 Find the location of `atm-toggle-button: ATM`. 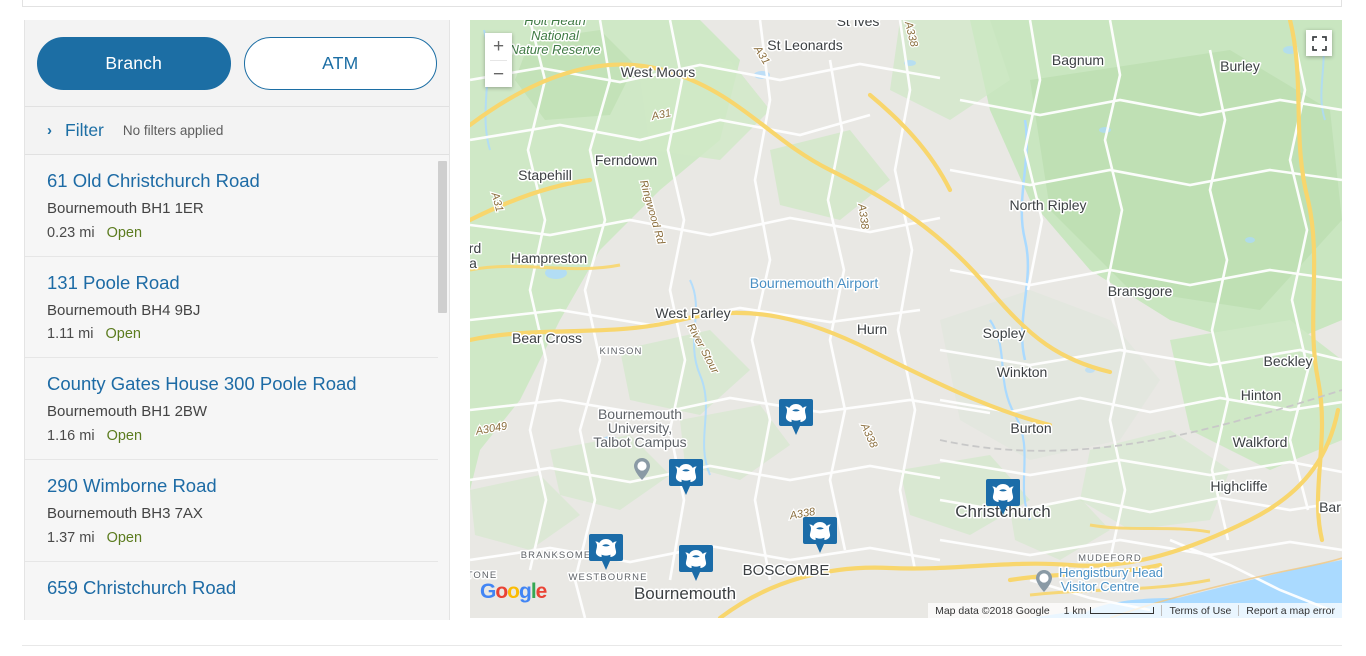

atm-toggle-button: ATM is located at coordinates (340, 63).